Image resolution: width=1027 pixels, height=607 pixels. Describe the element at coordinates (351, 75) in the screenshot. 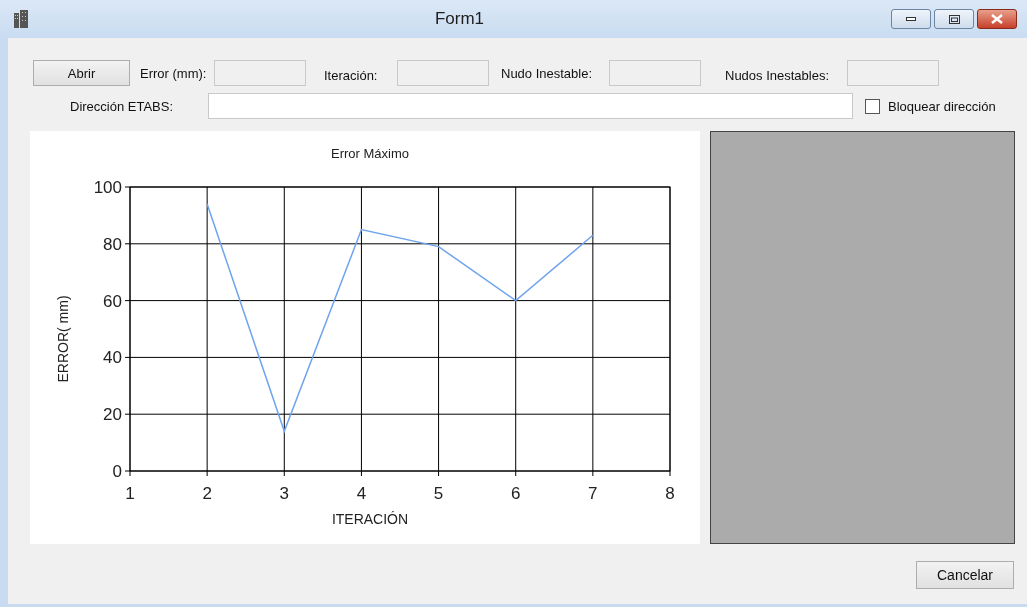

I see `field-label: Iteración:` at that location.